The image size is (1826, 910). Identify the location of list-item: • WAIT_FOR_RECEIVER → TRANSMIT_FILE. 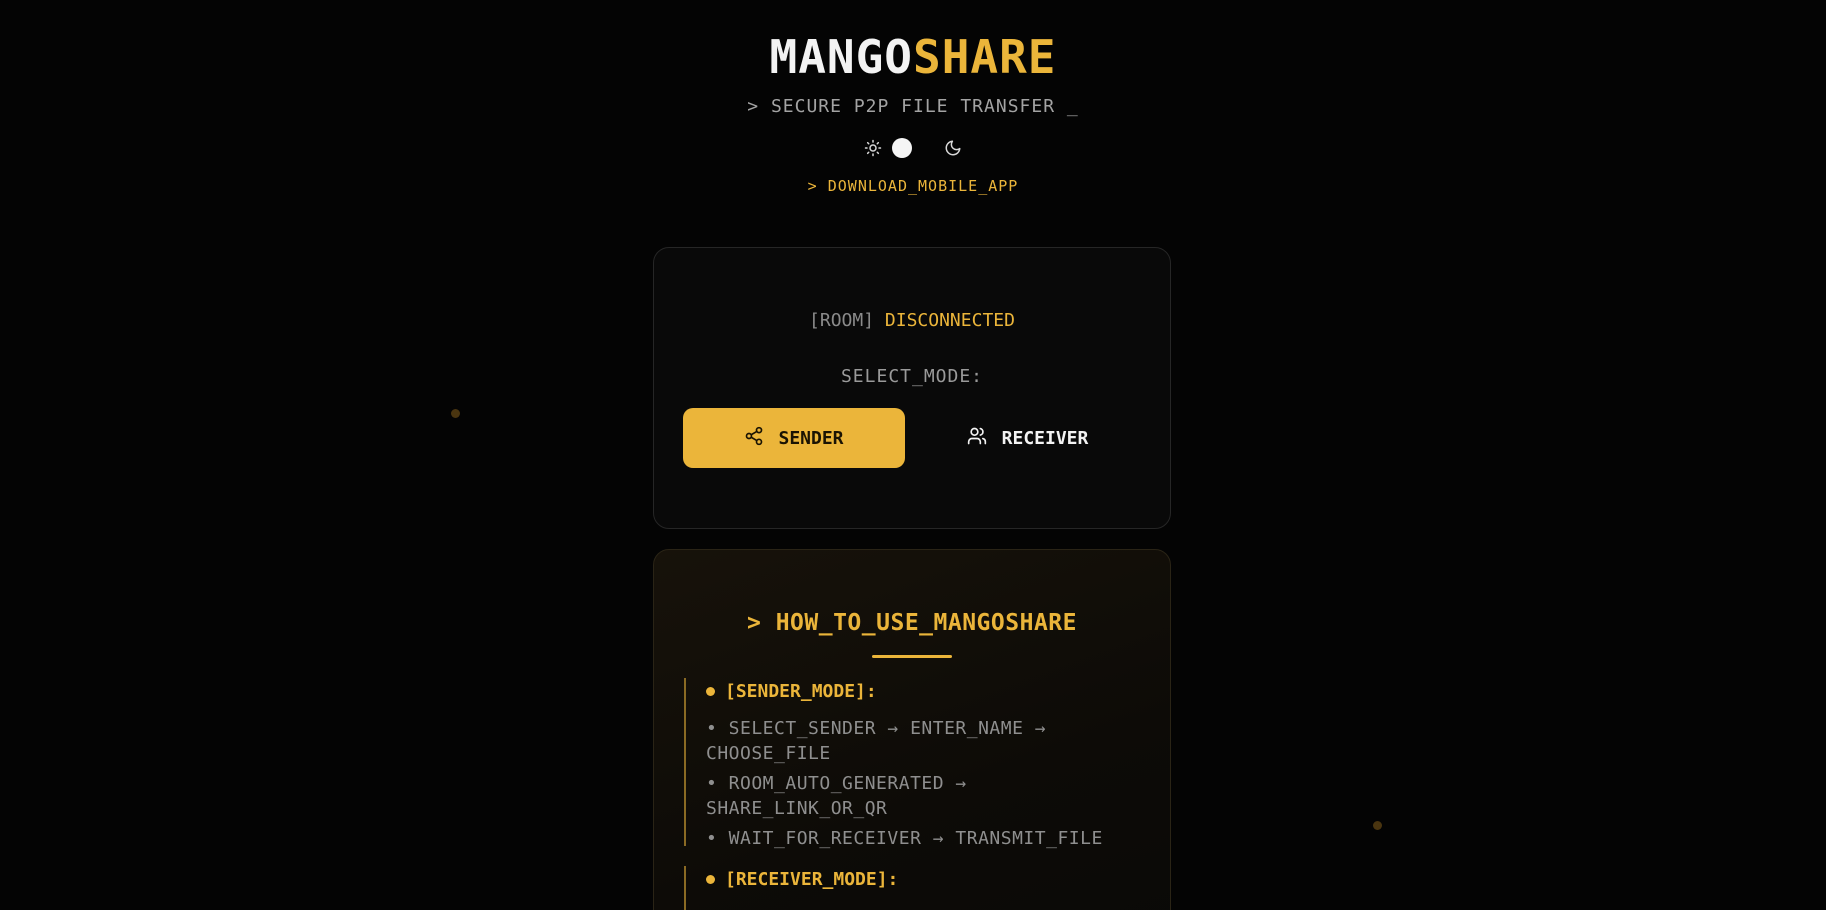
(904, 838).